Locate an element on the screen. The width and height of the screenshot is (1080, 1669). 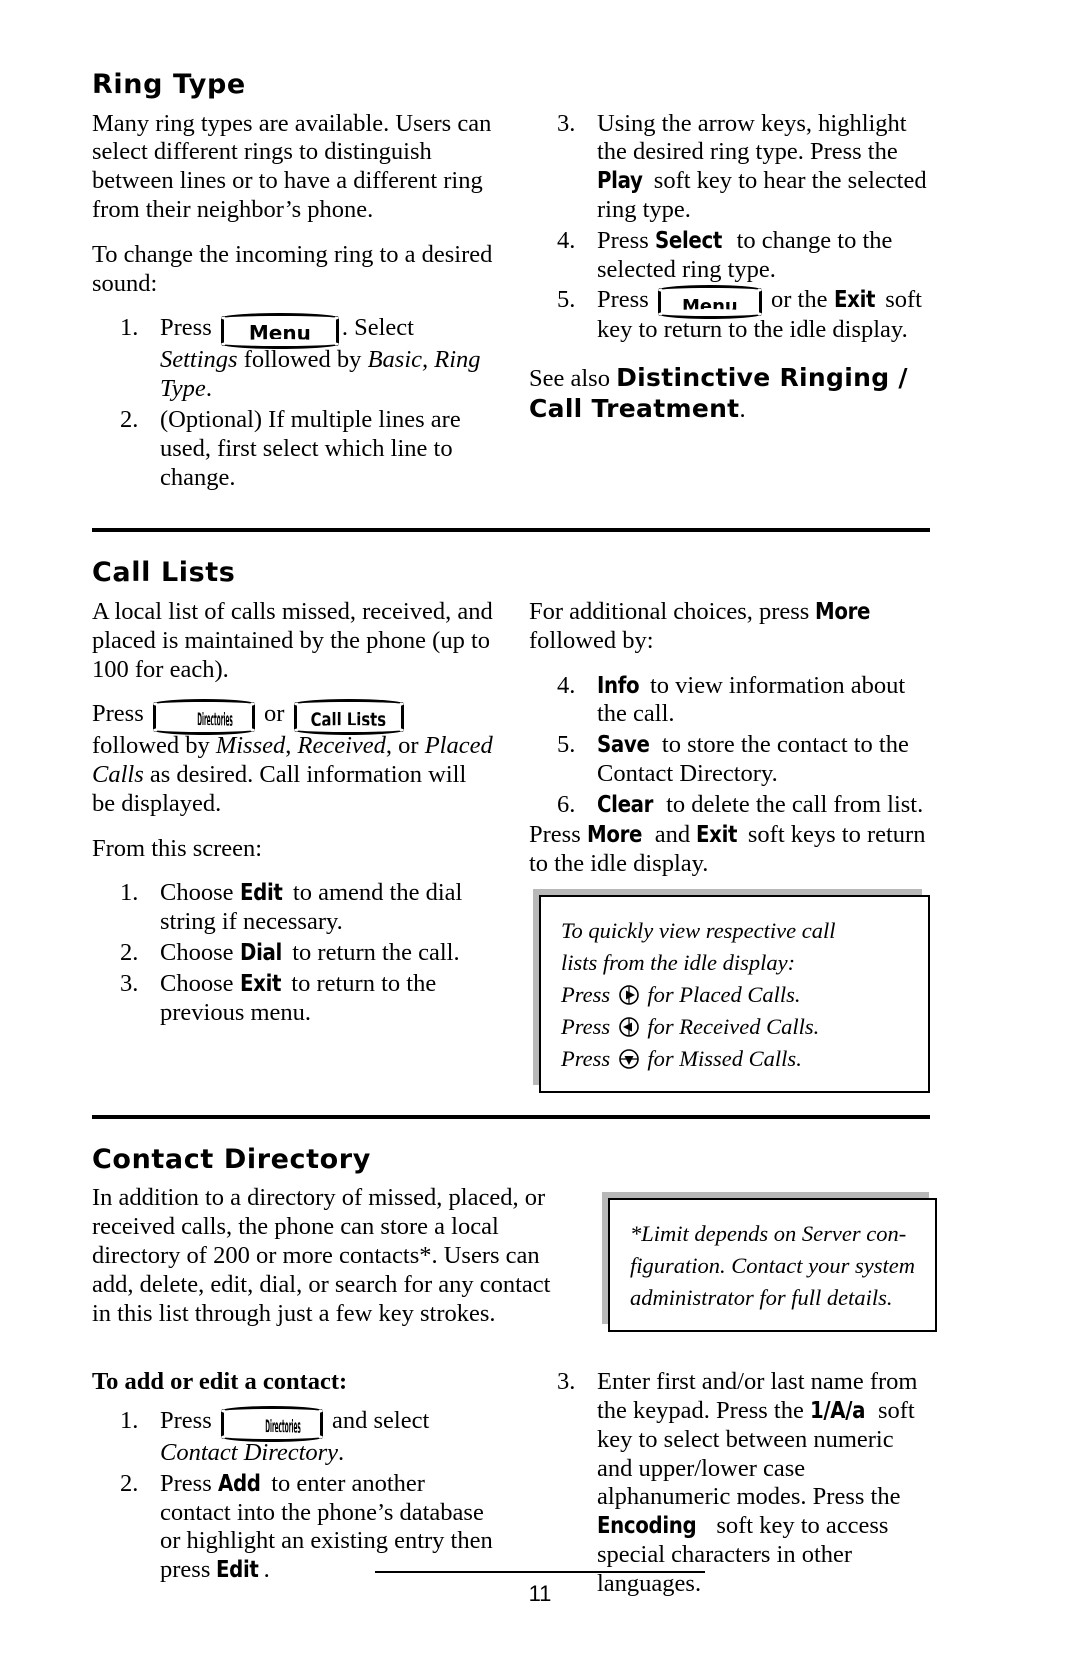
step-text-post-b: followed by is located at coordinates (302, 360).